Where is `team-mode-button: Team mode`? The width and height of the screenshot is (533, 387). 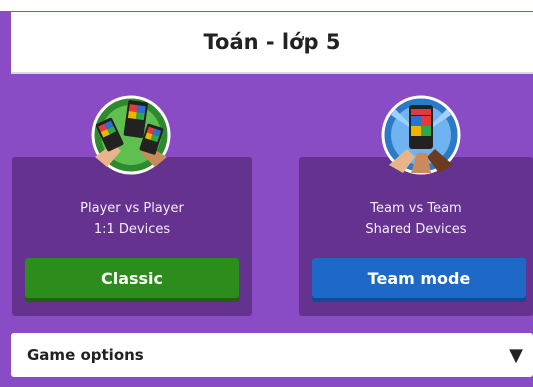 team-mode-button: Team mode is located at coordinates (419, 278).